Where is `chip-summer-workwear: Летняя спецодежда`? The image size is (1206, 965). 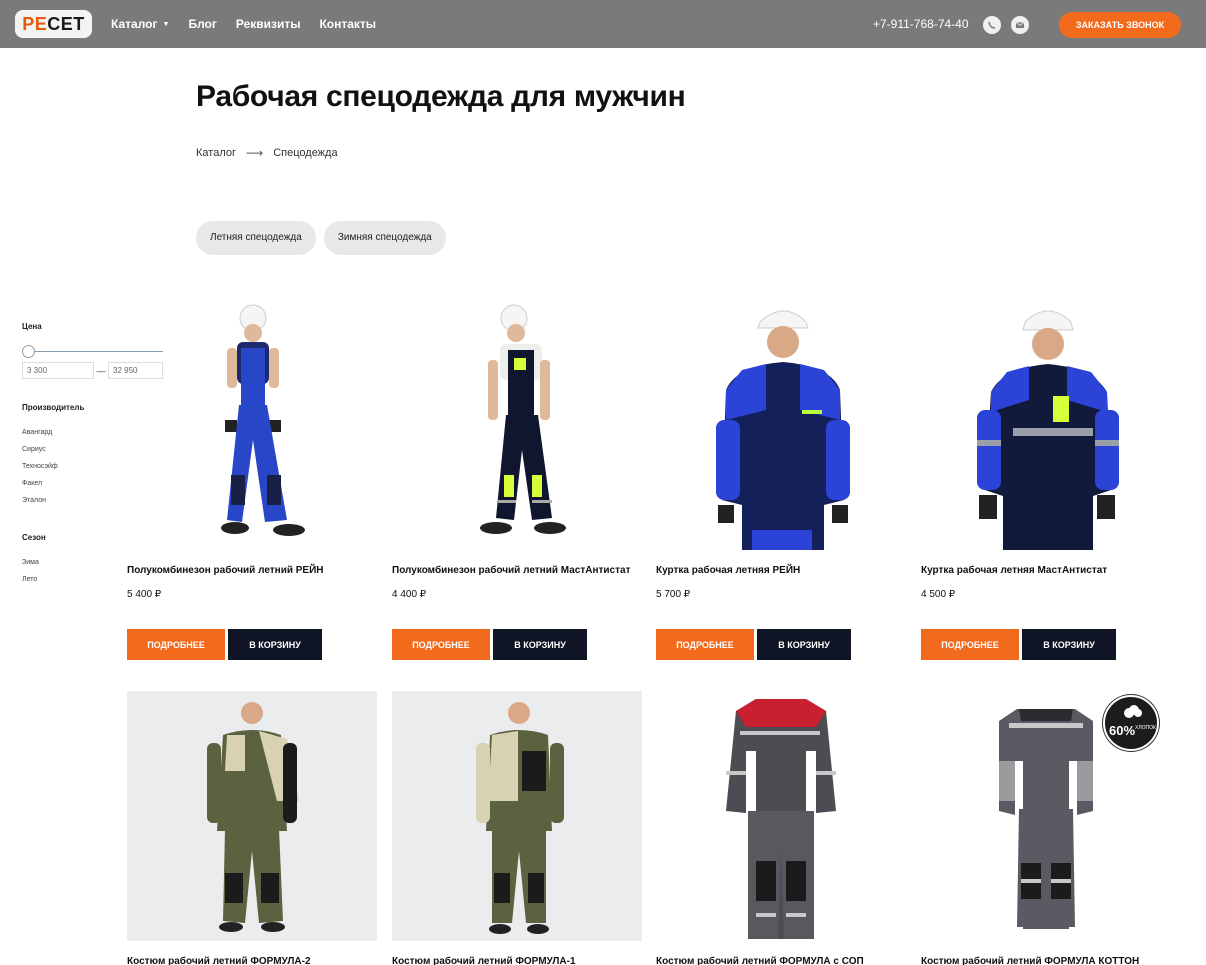 chip-summer-workwear: Летняя спецодежда is located at coordinates (256, 238).